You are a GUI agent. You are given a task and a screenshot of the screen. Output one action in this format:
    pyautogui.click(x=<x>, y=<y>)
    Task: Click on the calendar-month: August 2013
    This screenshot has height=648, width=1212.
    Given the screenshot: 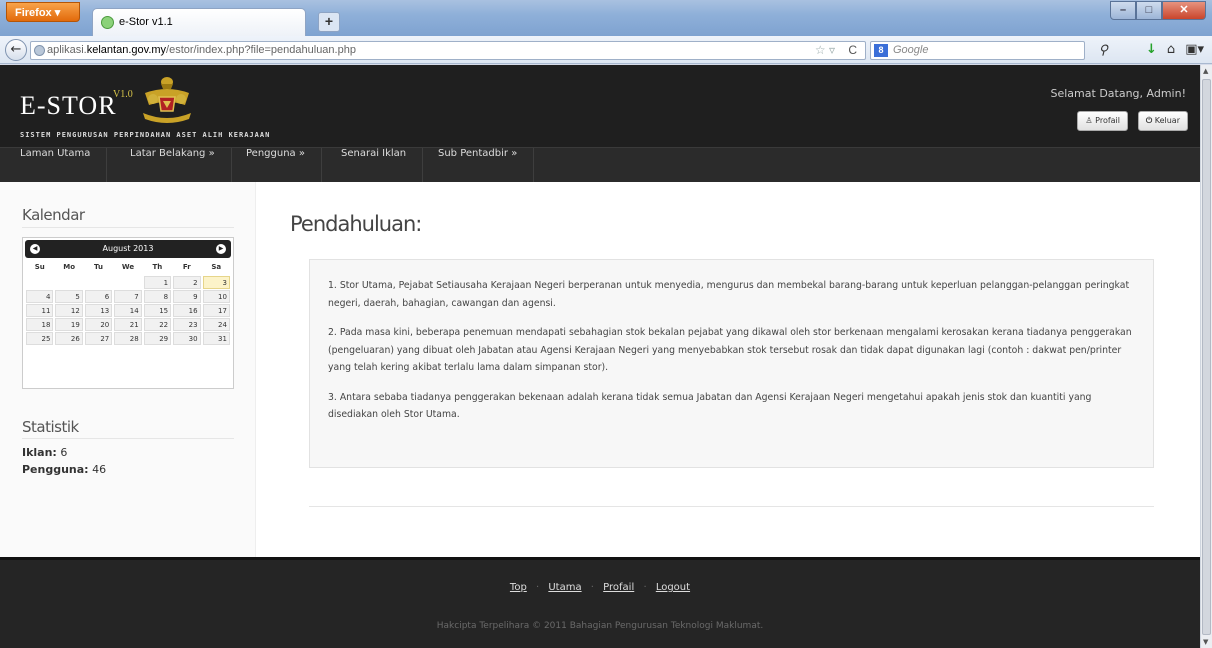 What is the action you would take?
    pyautogui.click(x=128, y=248)
    